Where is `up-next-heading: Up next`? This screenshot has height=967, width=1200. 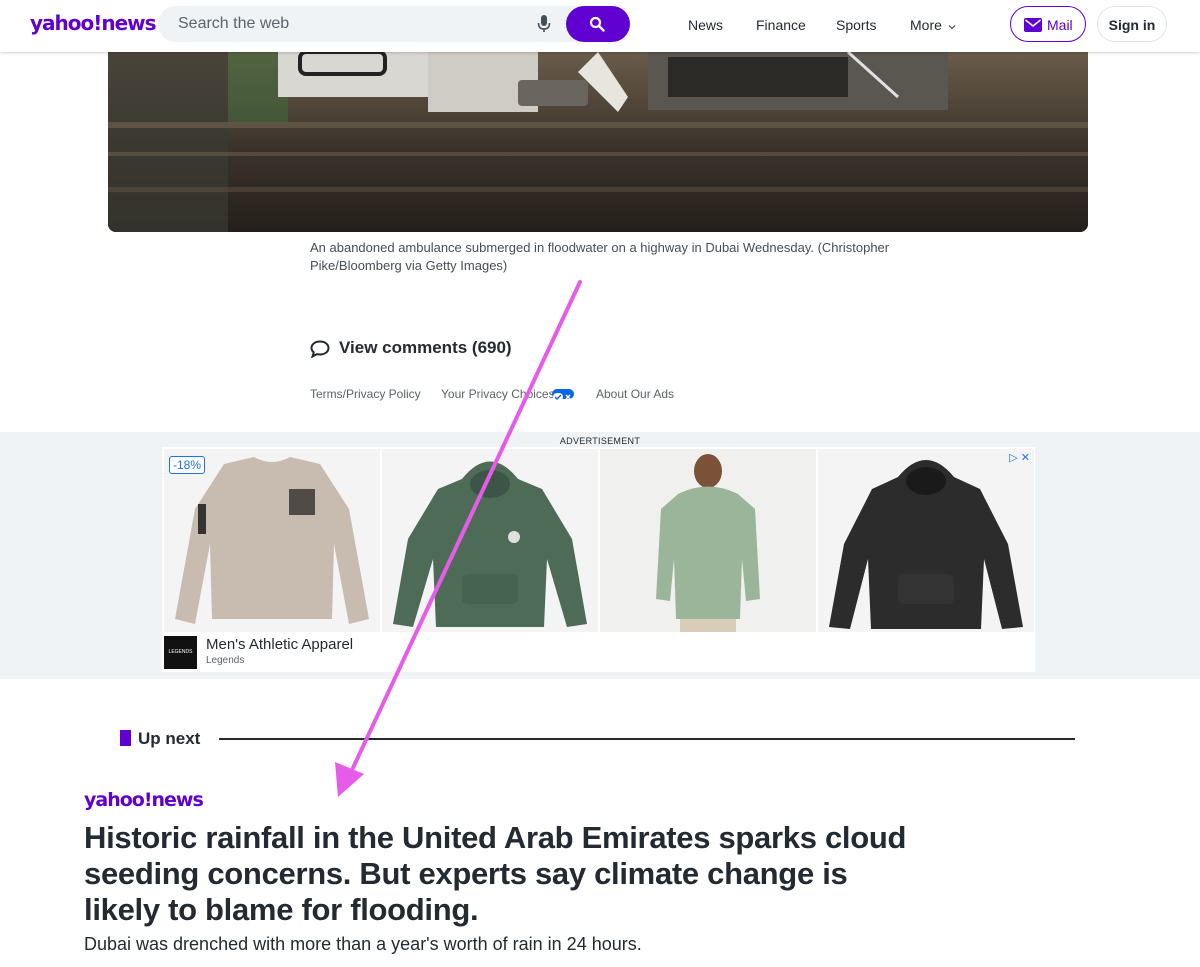 up-next-heading: Up next is located at coordinates (169, 738).